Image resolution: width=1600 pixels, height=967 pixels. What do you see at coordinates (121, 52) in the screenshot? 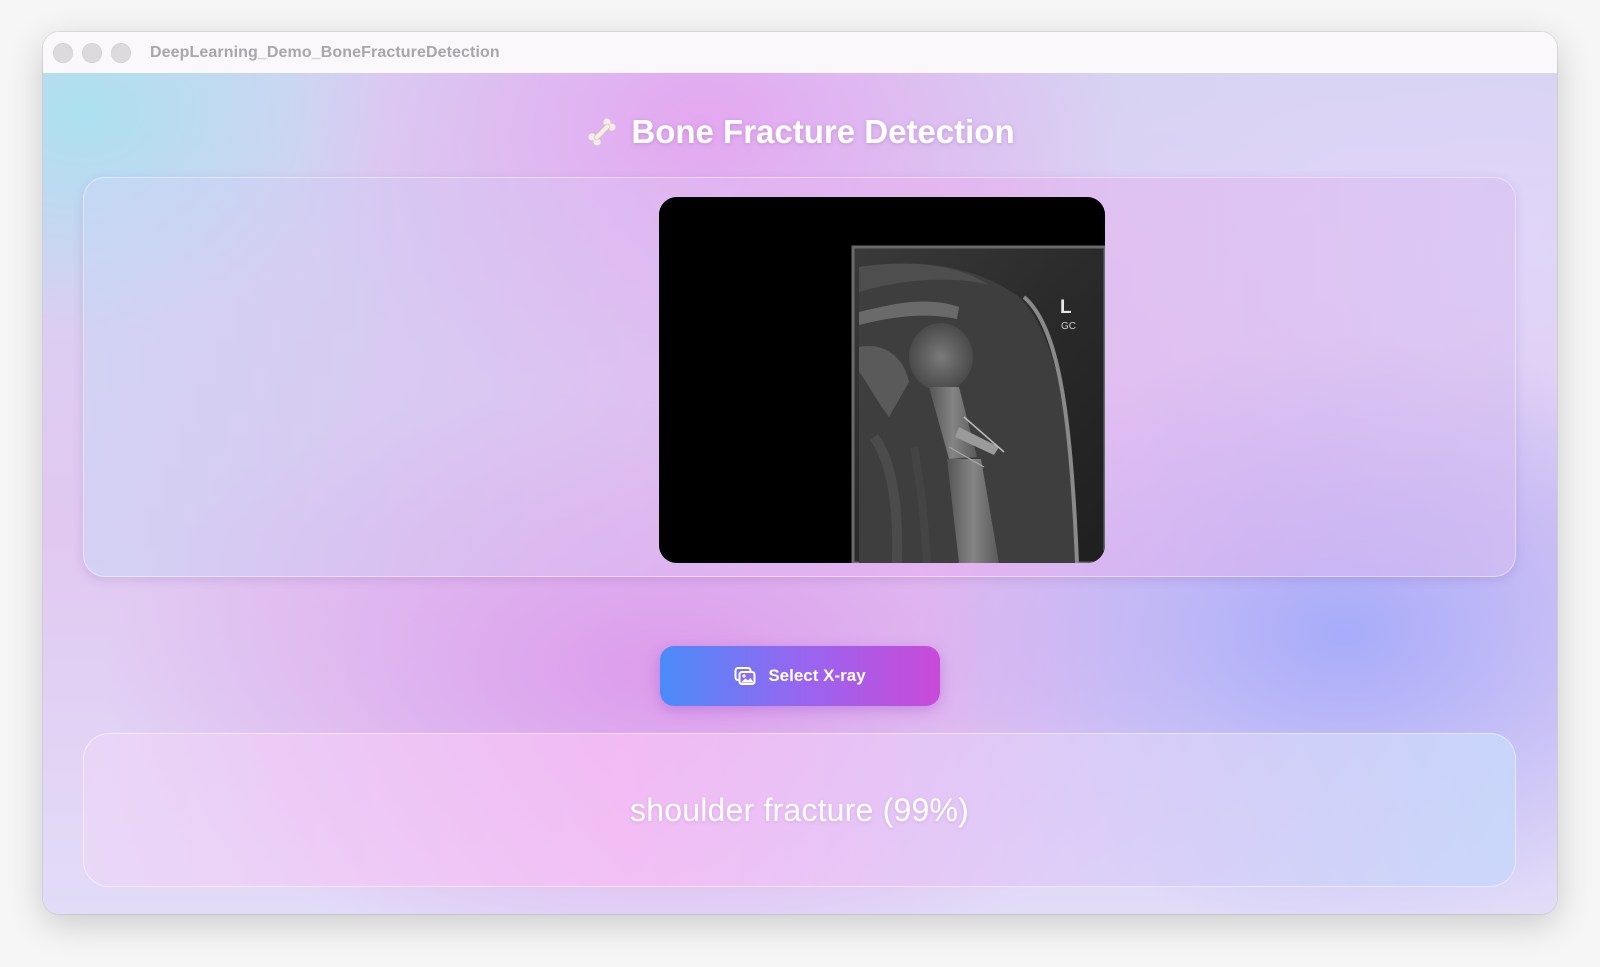
I see `zoom-window-button` at bounding box center [121, 52].